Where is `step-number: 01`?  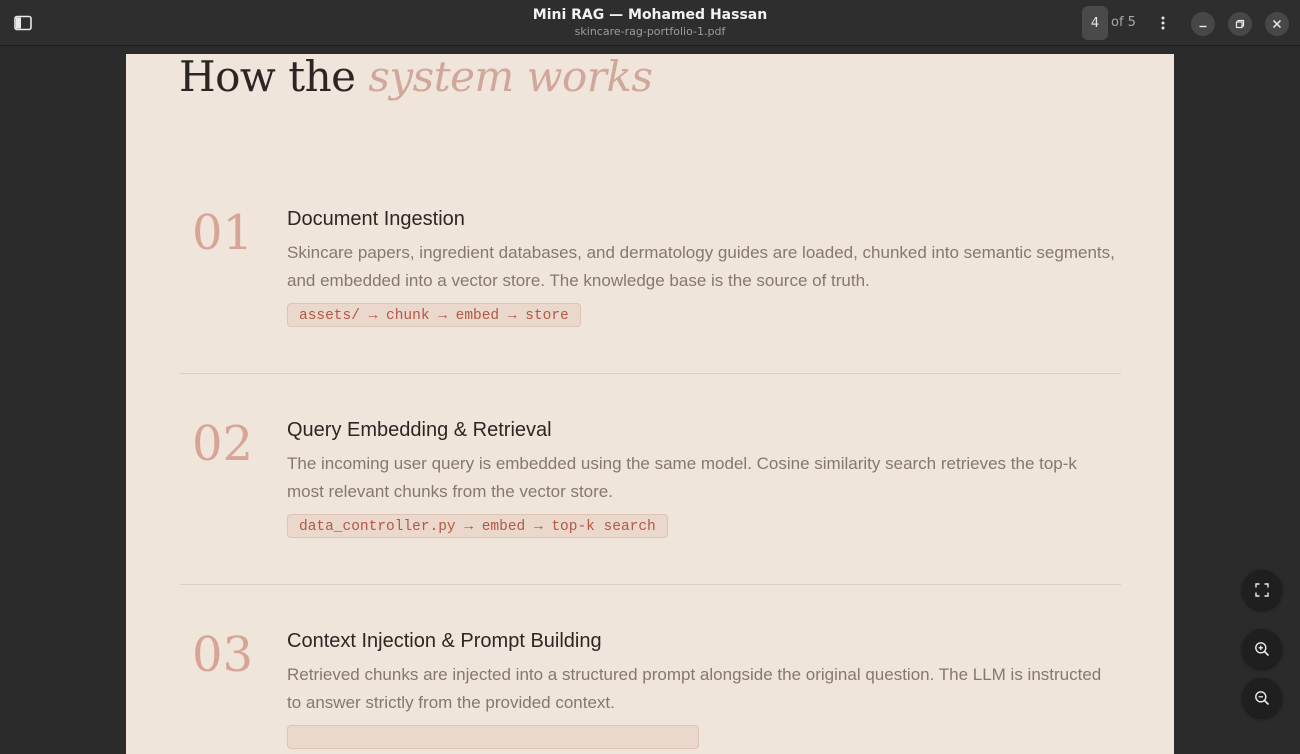
step-number: 01 is located at coordinates (223, 233).